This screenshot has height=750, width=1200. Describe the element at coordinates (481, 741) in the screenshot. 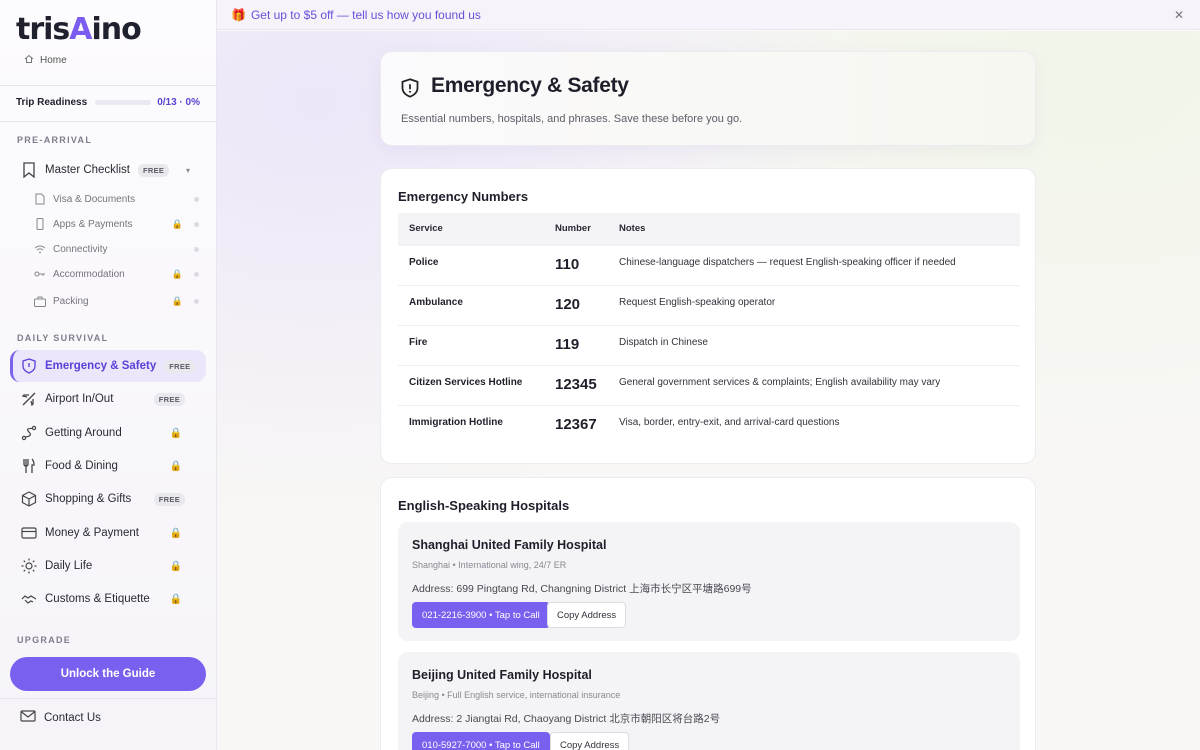

I see `call-button: 010-5927-7000 • Tap to Call` at that location.